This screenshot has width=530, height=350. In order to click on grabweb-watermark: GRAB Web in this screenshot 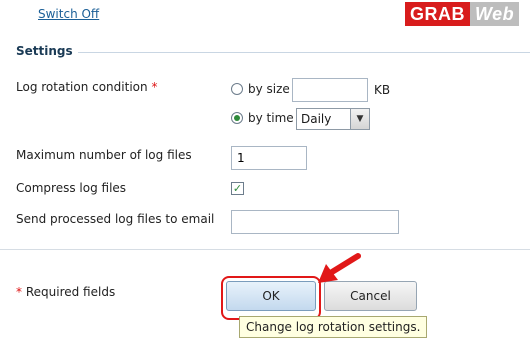, I will do `click(466, 14)`.